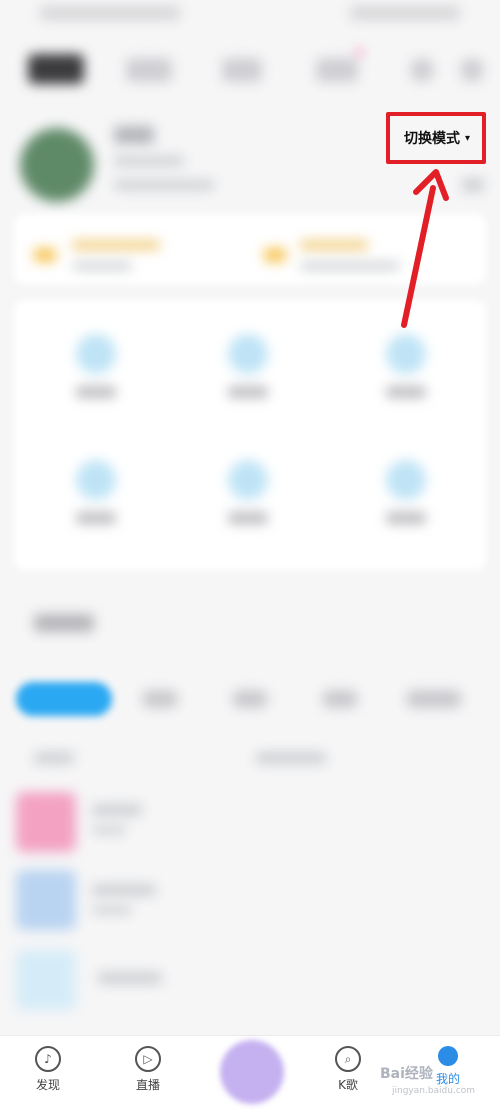 The height and width of the screenshot is (1112, 500). I want to click on nav-item-discover: ♪ 发现, so click(48, 1069).